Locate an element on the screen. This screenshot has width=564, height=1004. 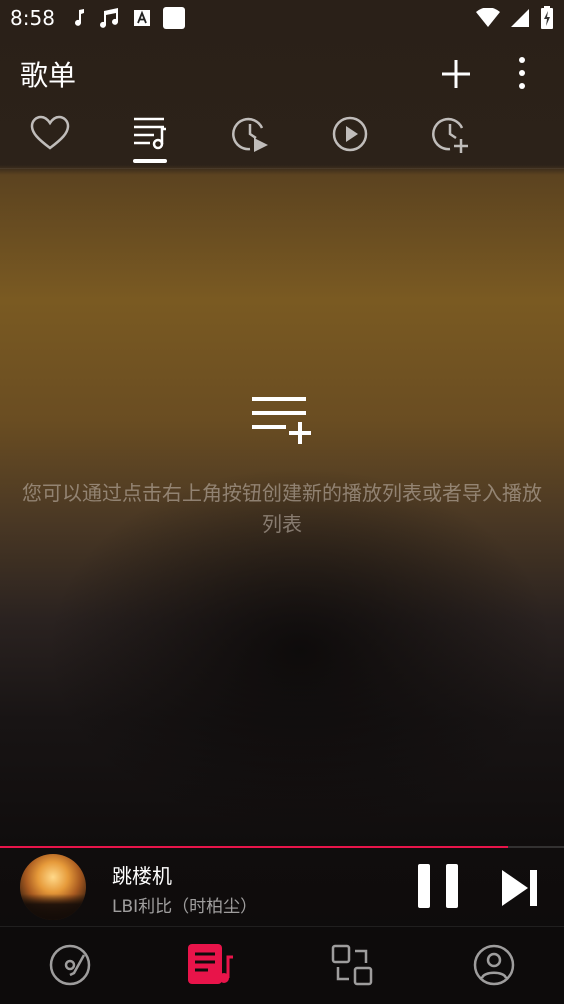
history-play-icon is located at coordinates (250, 134).